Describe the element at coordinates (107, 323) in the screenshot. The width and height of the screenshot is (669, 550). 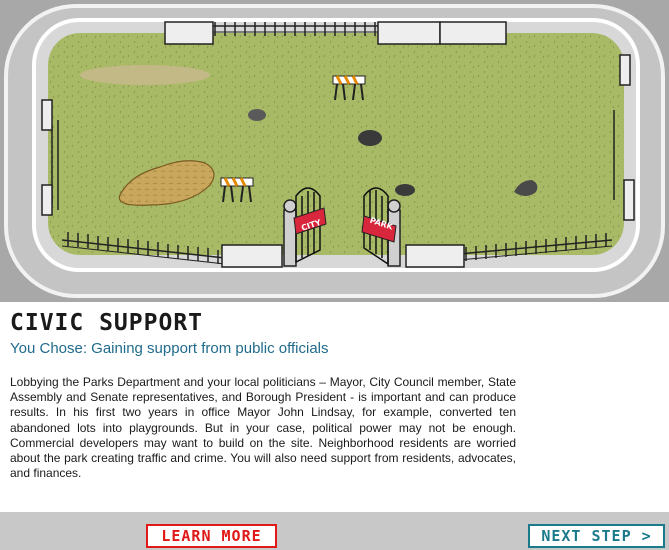
I see `section-title: CIVIC SUPPORT` at that location.